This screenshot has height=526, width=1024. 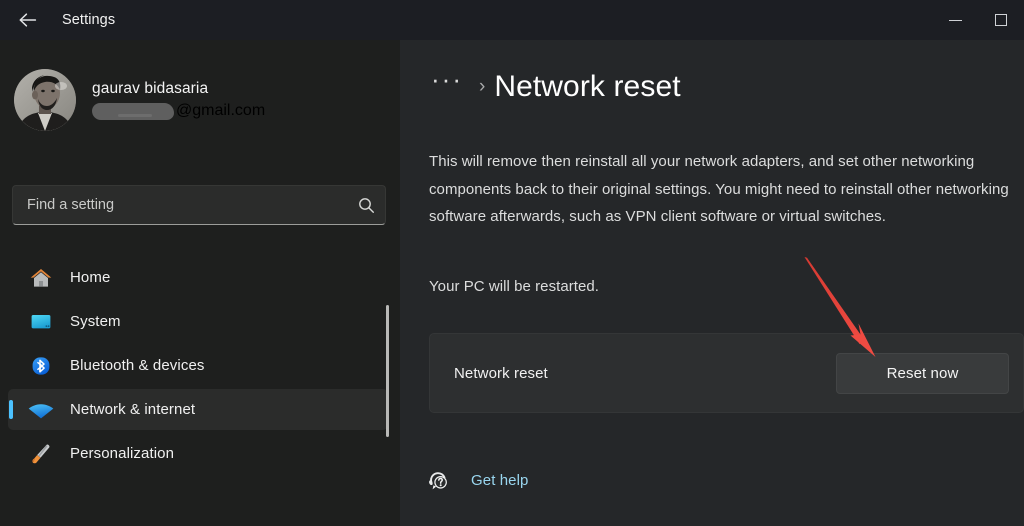 I want to click on selection-pill, so click(x=11, y=409).